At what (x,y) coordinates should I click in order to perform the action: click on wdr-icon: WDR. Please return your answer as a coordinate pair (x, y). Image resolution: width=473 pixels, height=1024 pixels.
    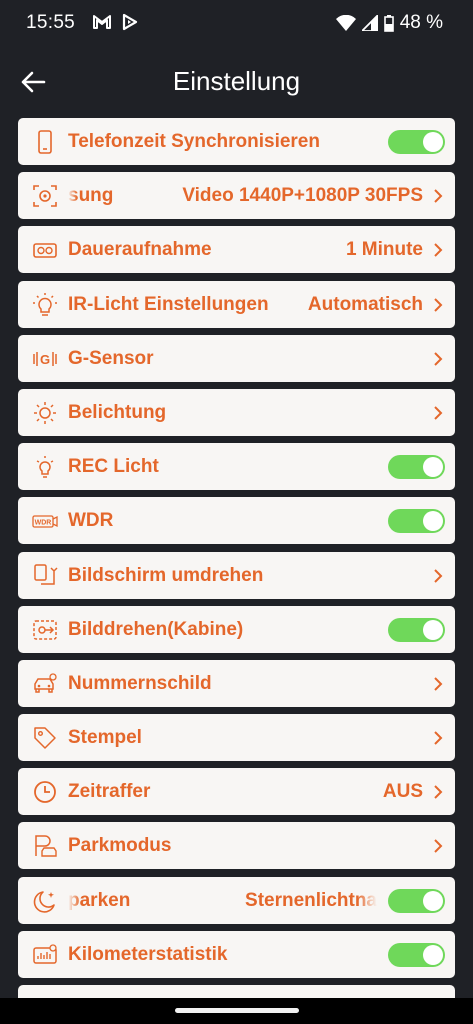
    Looking at the image, I should click on (45, 521).